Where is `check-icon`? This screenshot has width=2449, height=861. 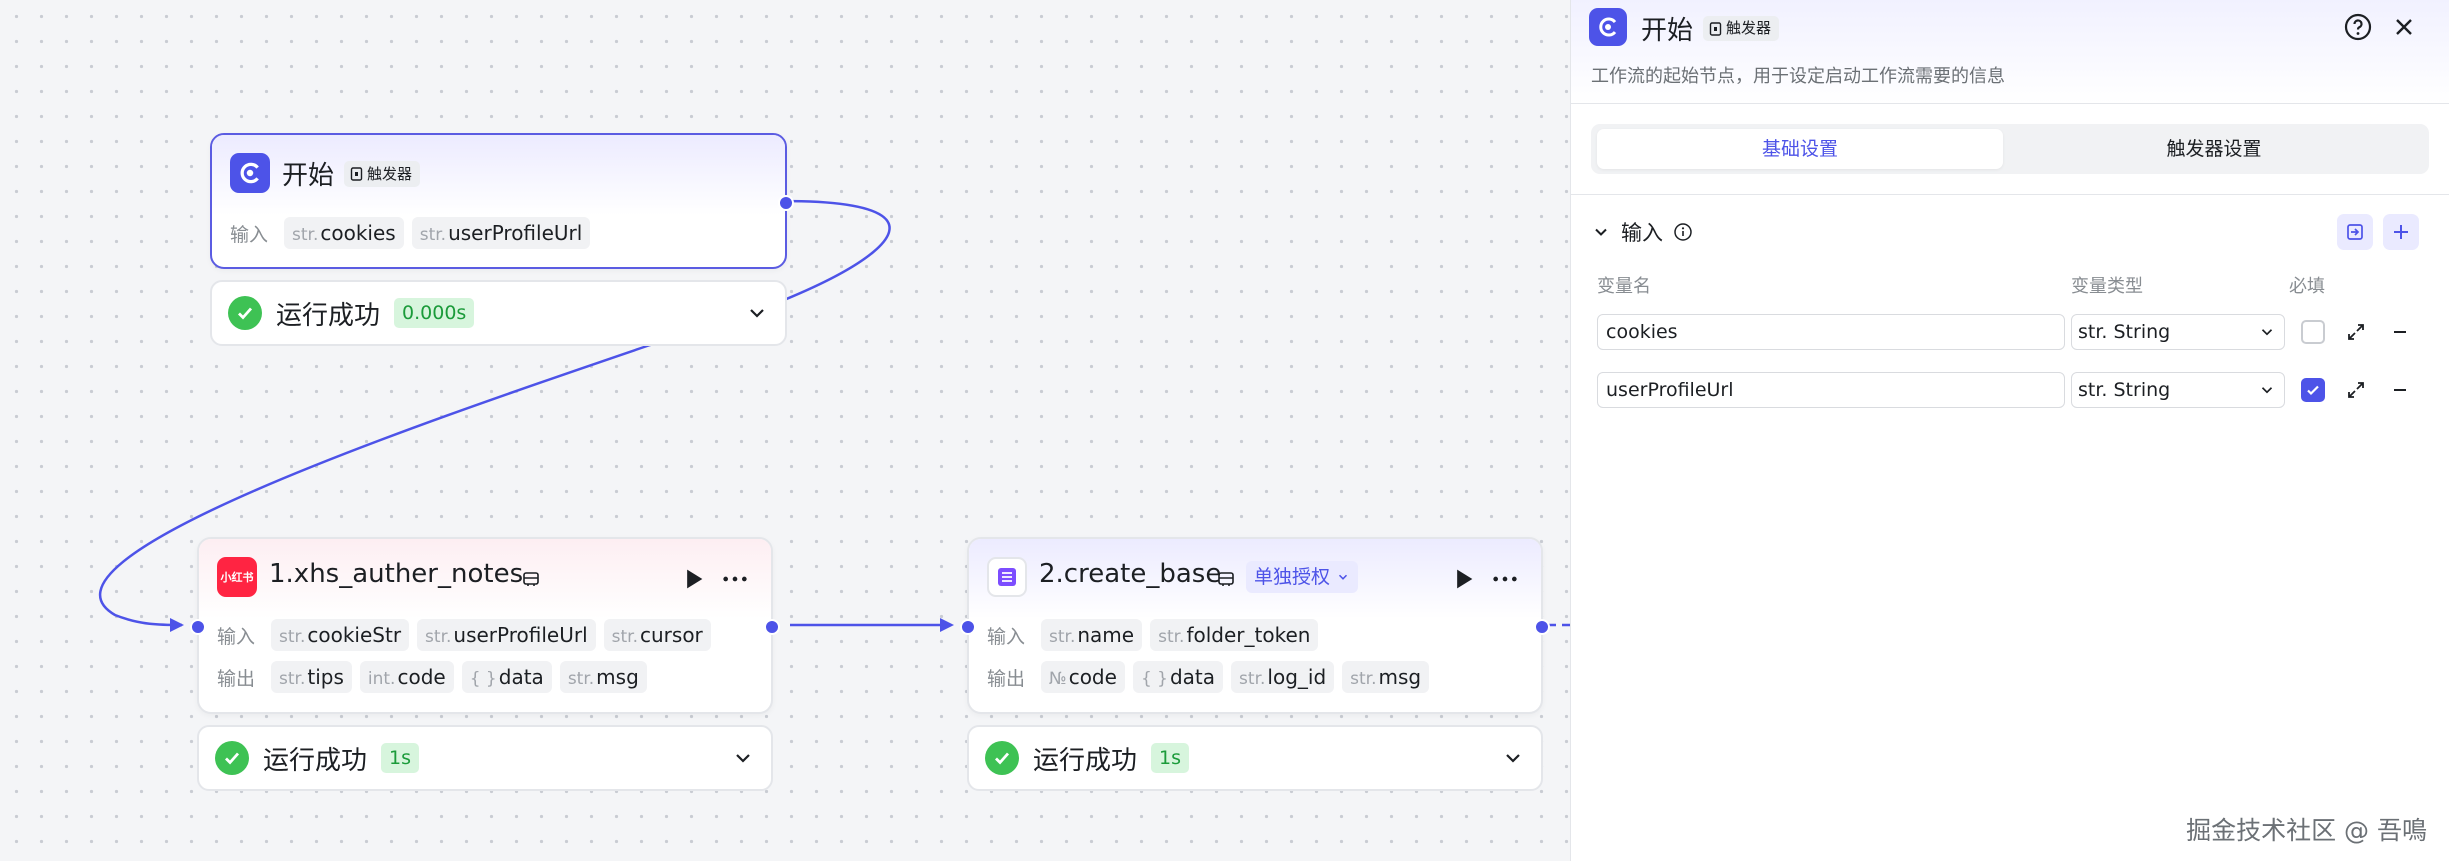
check-icon is located at coordinates (2313, 390).